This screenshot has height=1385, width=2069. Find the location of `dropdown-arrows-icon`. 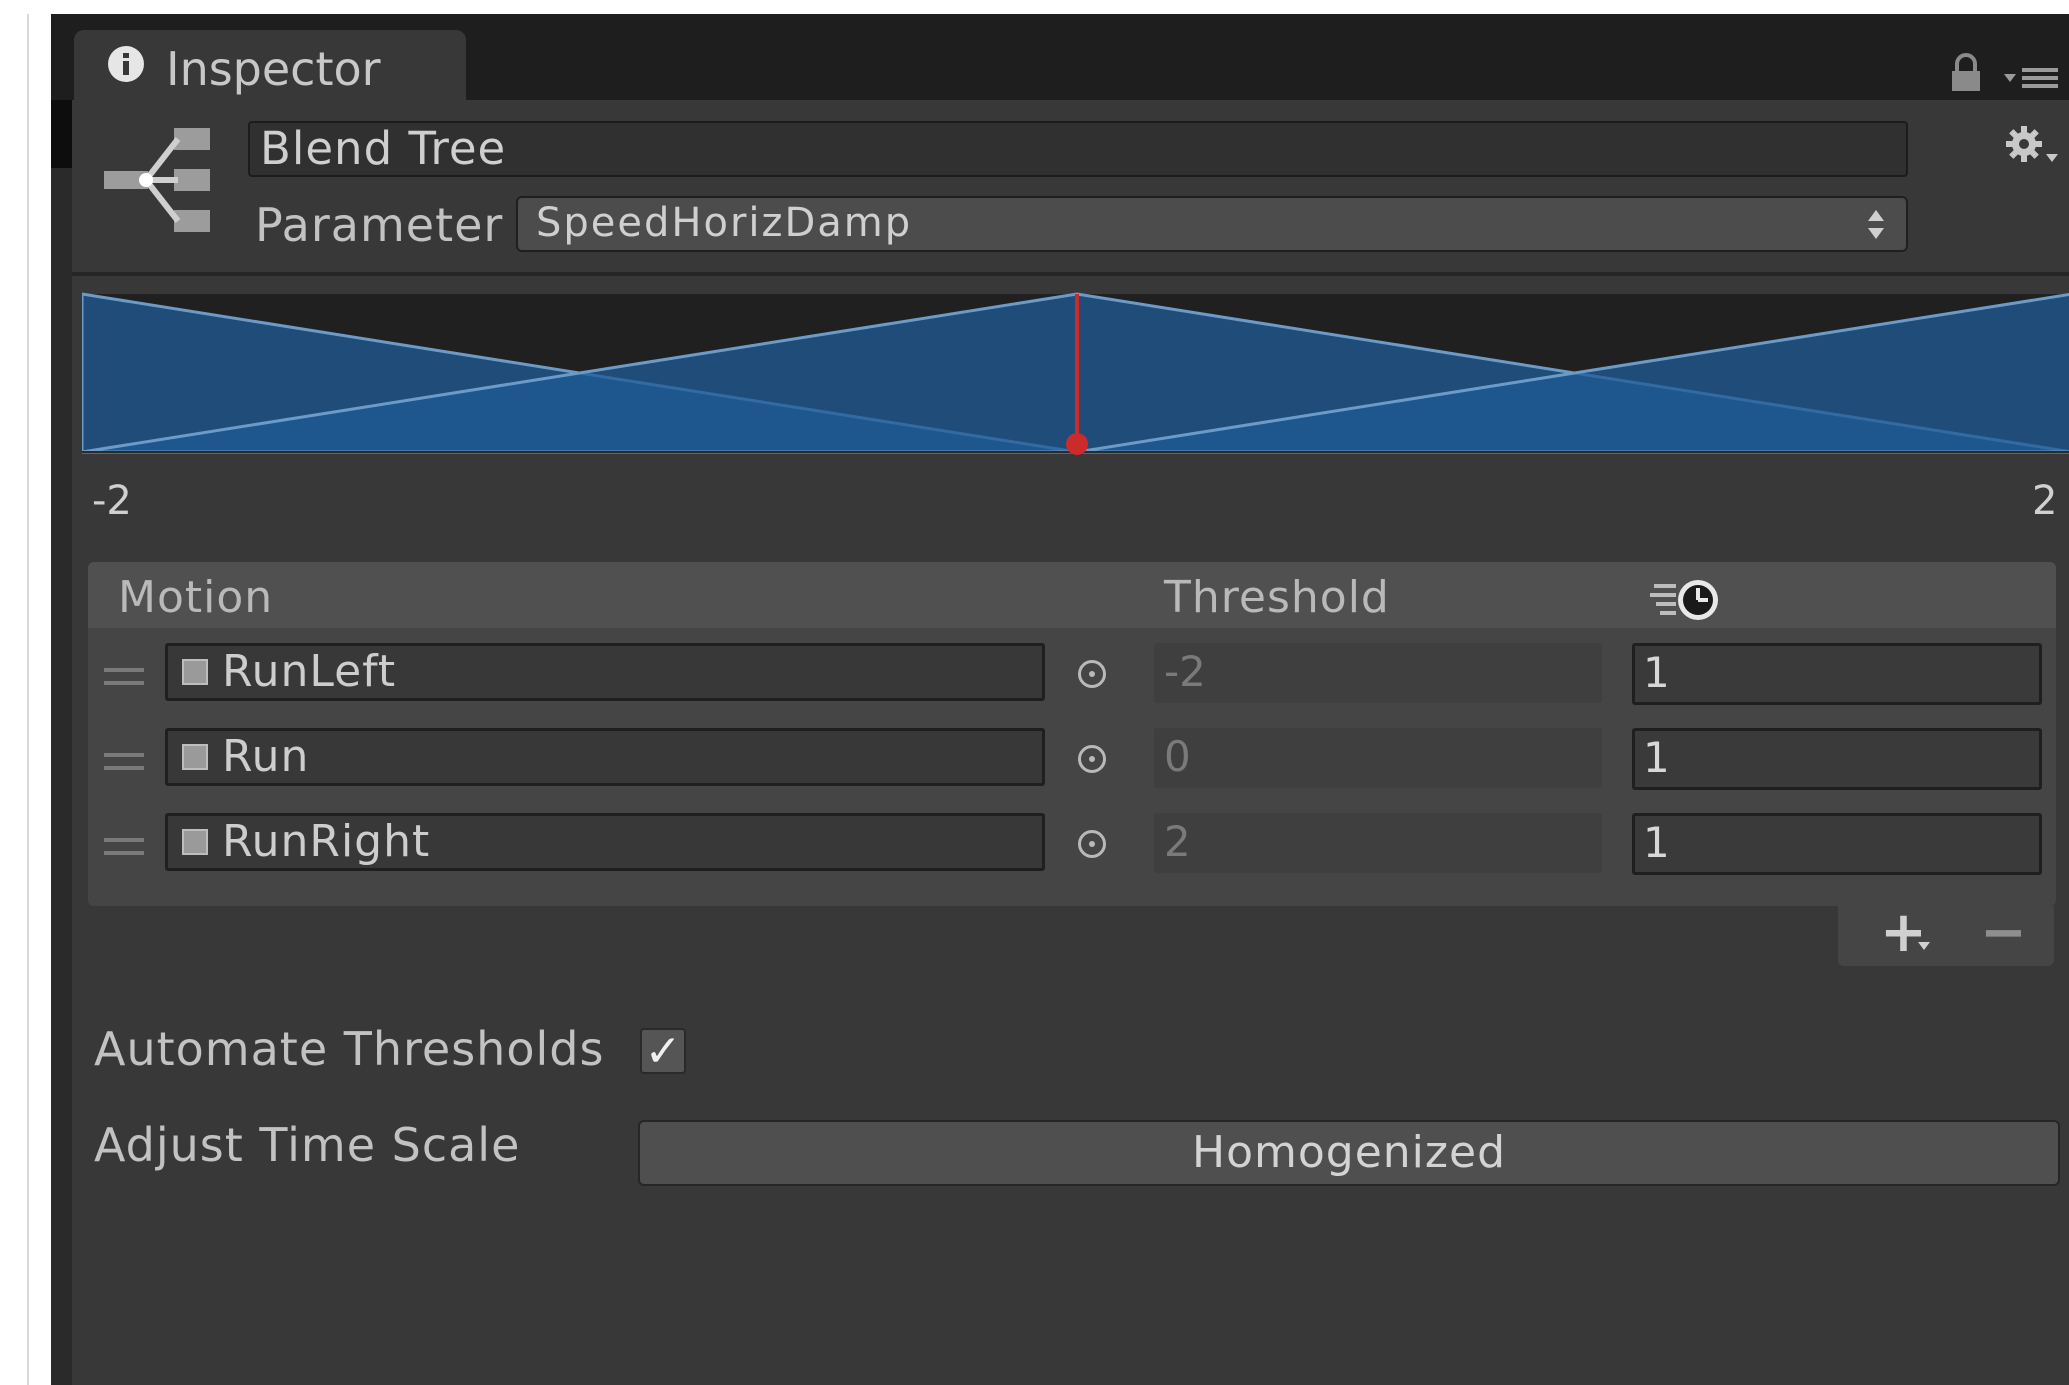

dropdown-arrows-icon is located at coordinates (1876, 224).